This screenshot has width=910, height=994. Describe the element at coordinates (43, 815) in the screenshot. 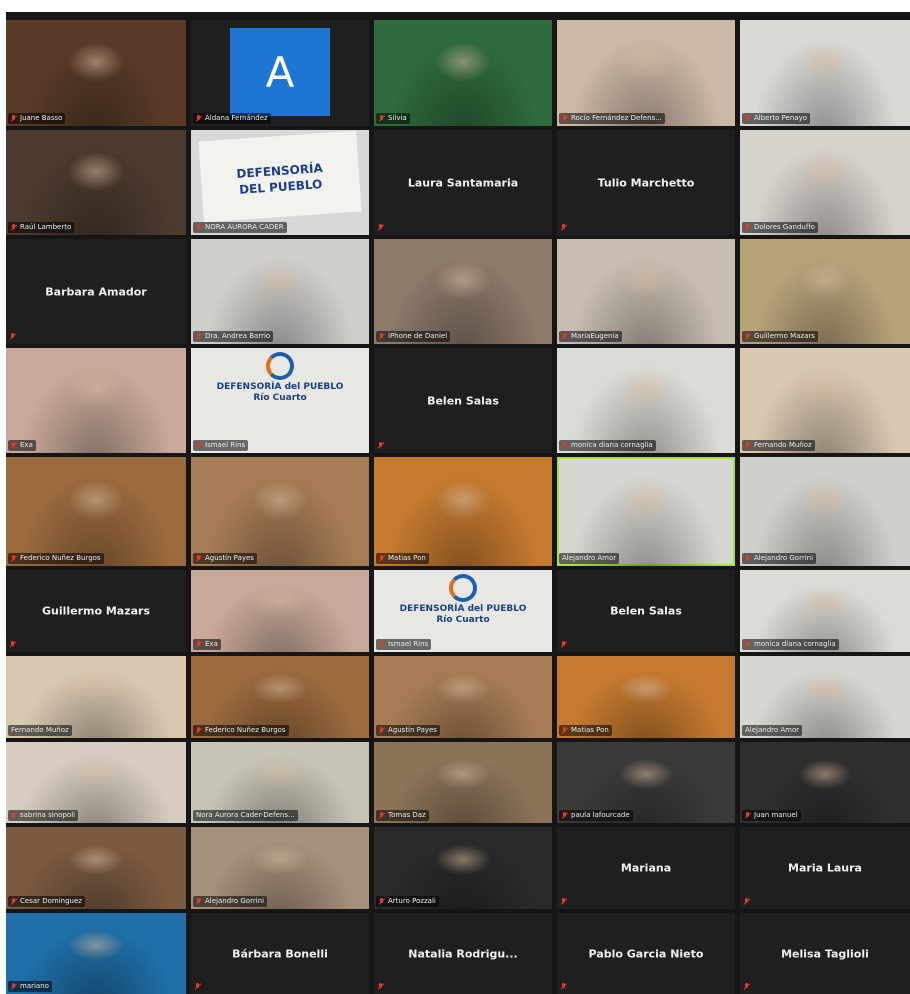

I see `participant-name-label: sabrina sinopoli` at that location.